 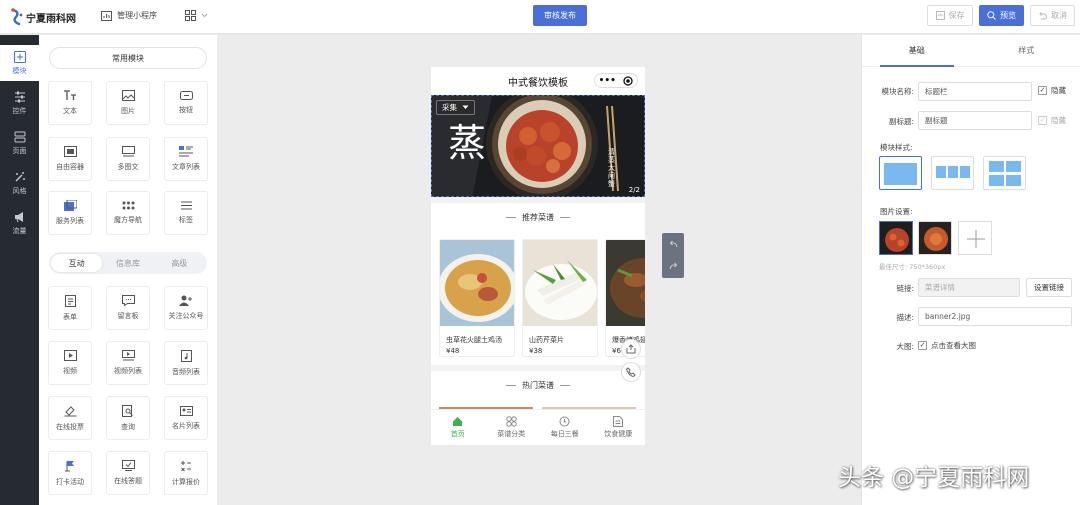 What do you see at coordinates (77, 263) in the screenshot?
I see `tab-interactive: 互动` at bounding box center [77, 263].